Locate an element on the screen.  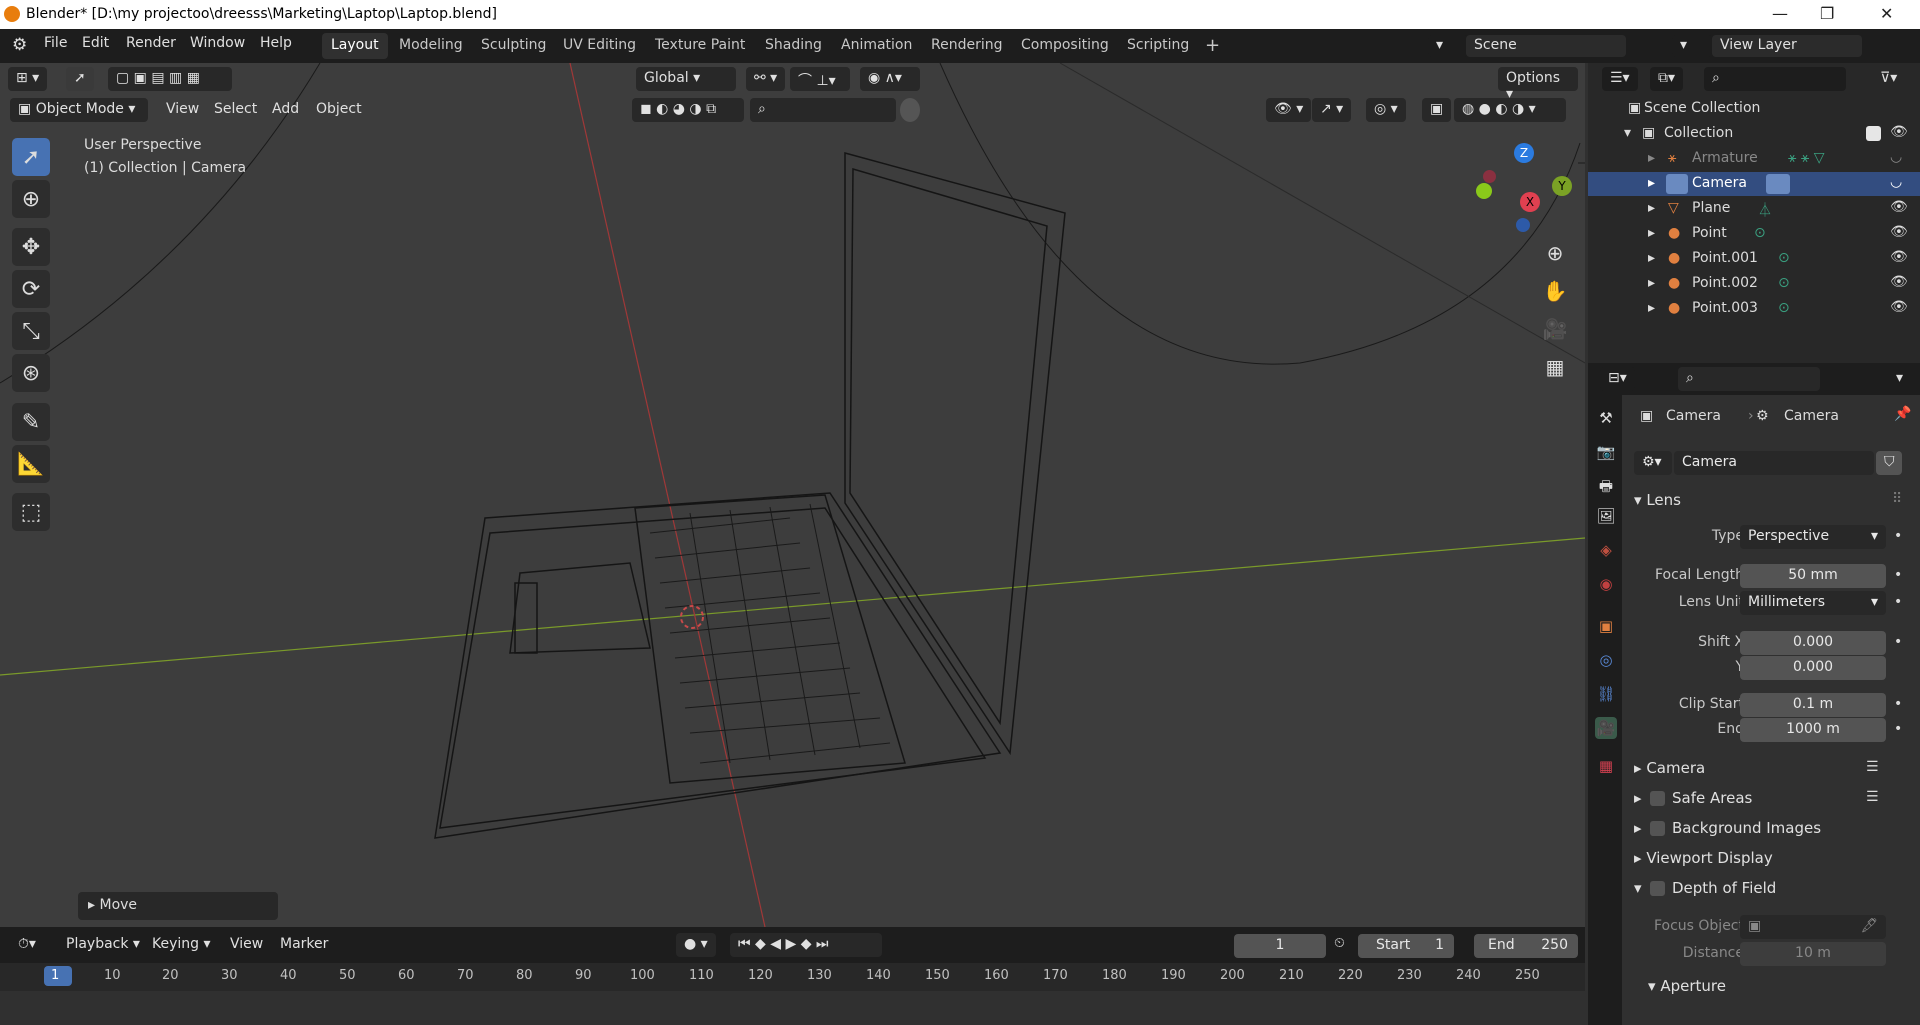
outliner-item-point-001: ▸ ● Point.001 ⊙ 👁 is located at coordinates (1754, 259).